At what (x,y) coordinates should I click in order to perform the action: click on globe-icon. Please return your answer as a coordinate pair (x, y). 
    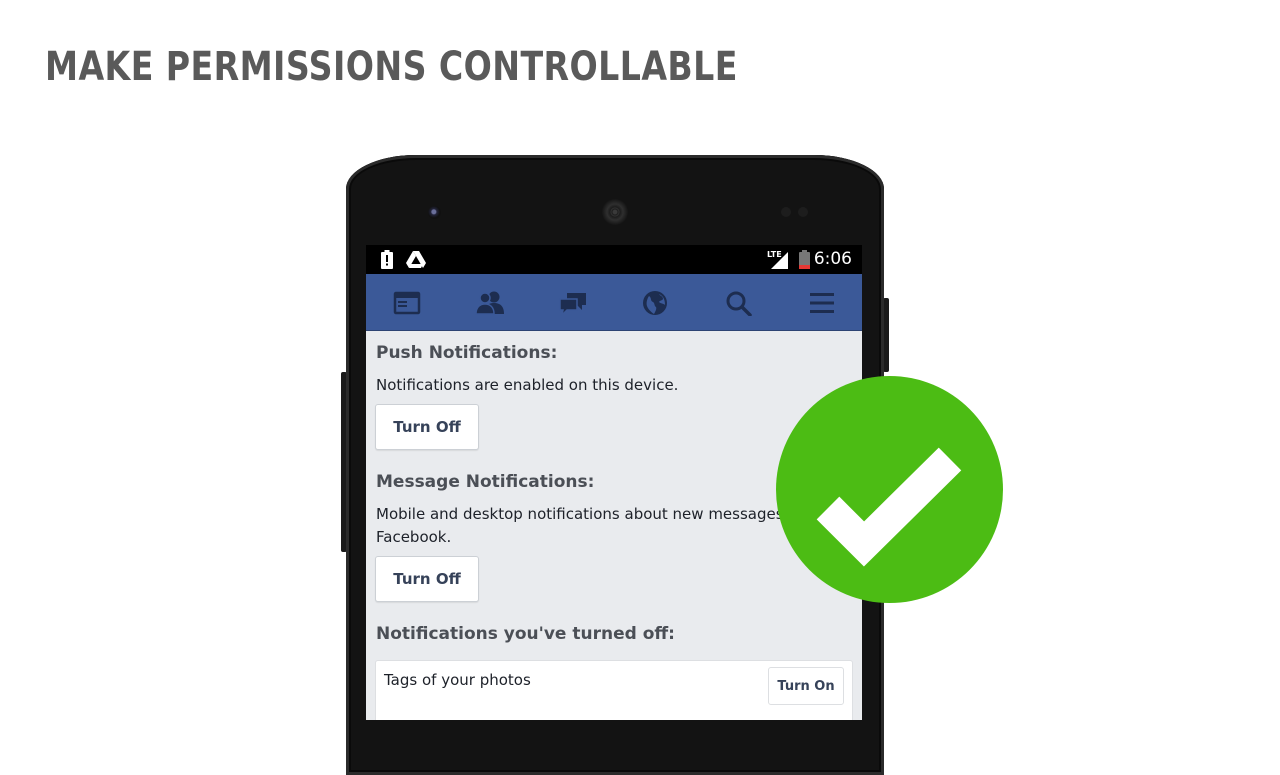
    Looking at the image, I should click on (655, 303).